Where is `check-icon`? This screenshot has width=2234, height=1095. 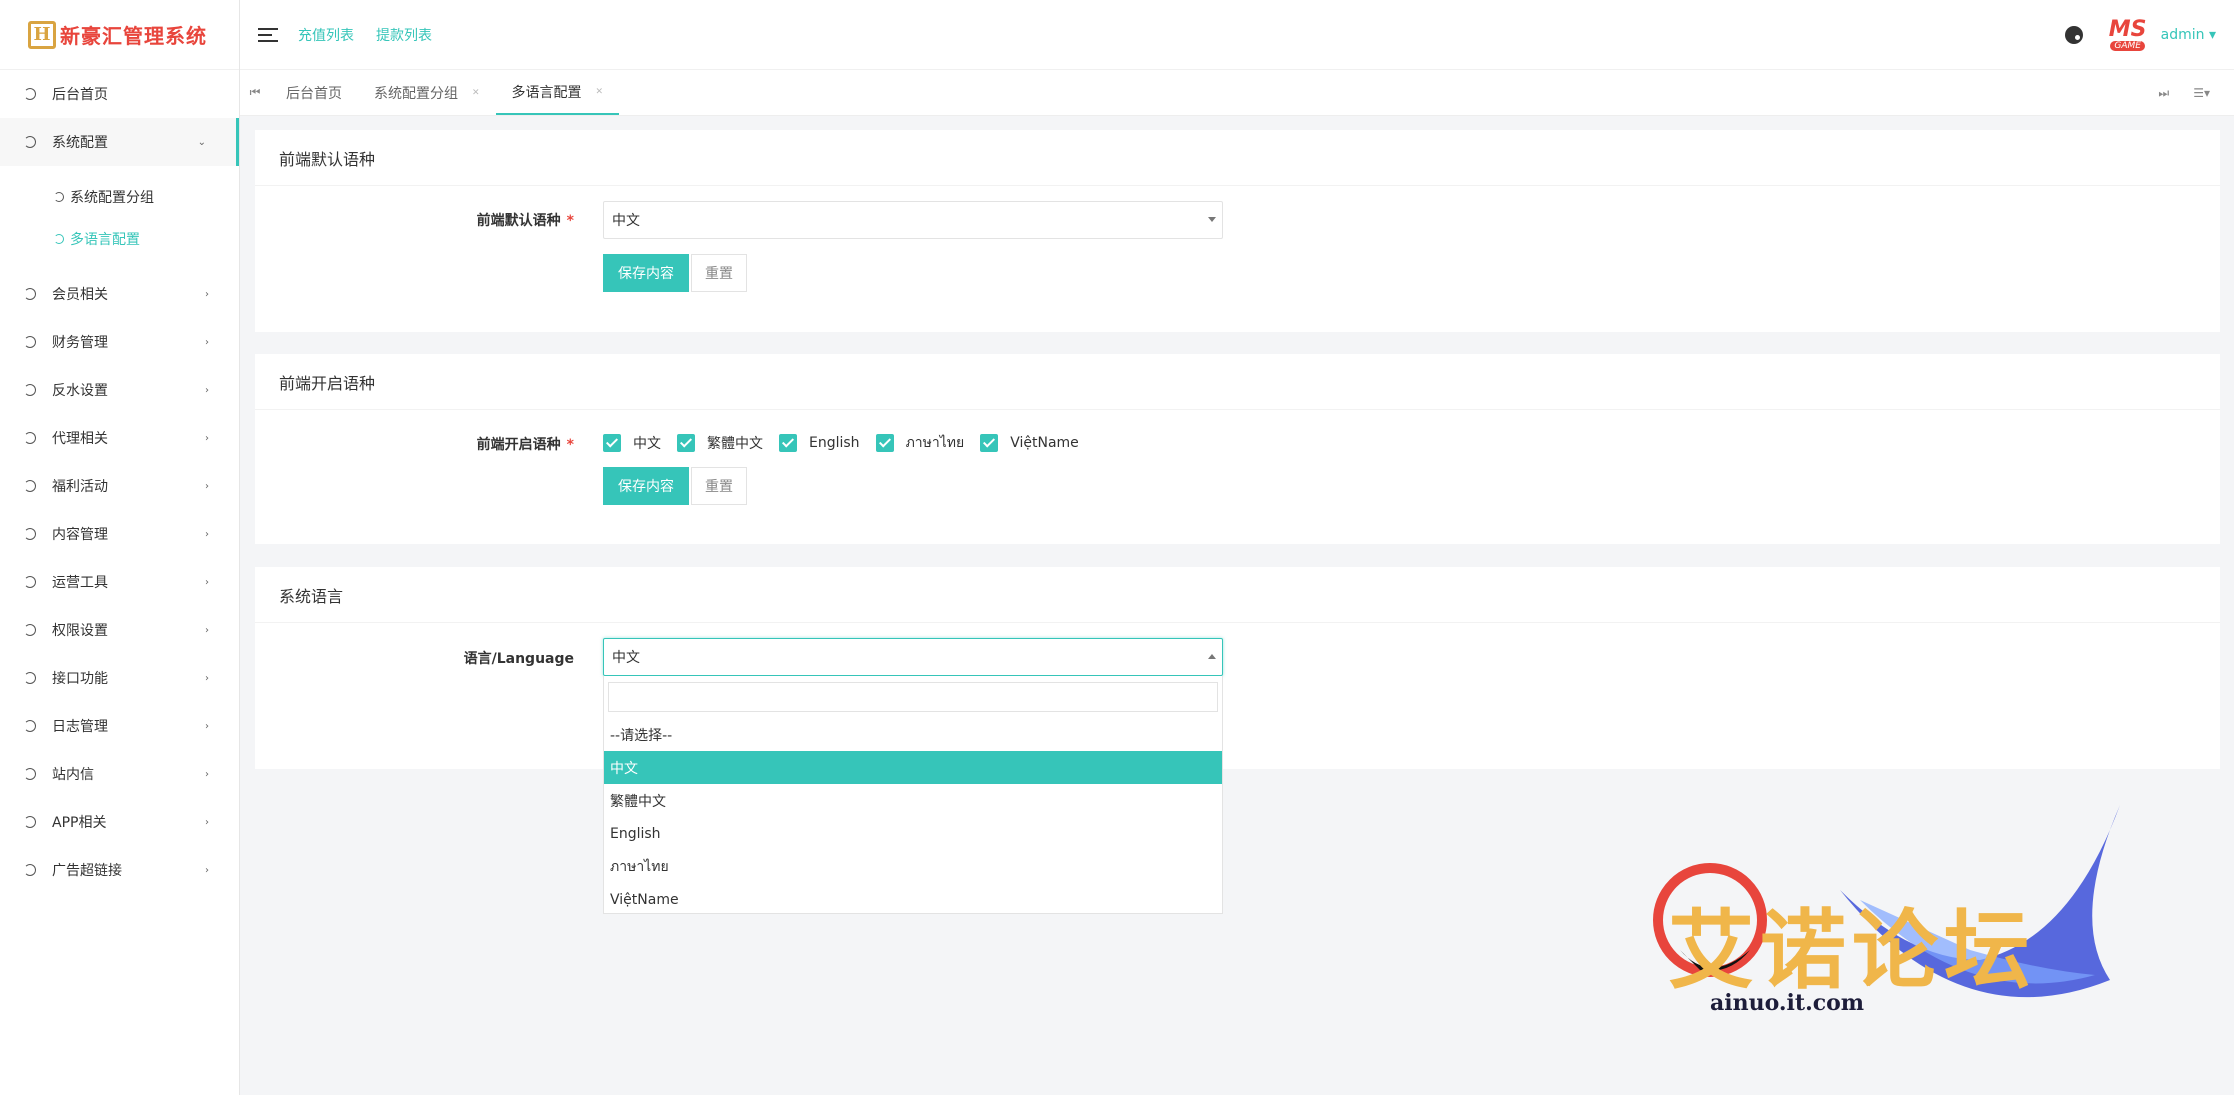 check-icon is located at coordinates (788, 443).